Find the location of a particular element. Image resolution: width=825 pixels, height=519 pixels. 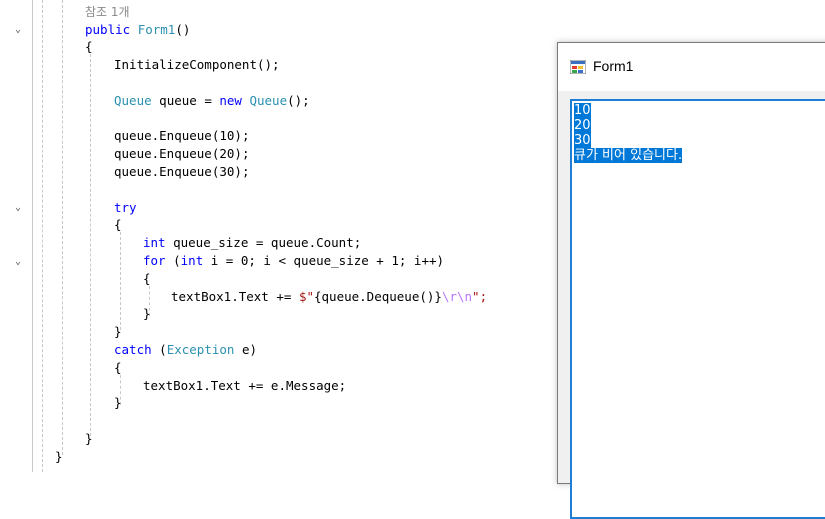

textbox-line: 10 is located at coordinates (582, 110).